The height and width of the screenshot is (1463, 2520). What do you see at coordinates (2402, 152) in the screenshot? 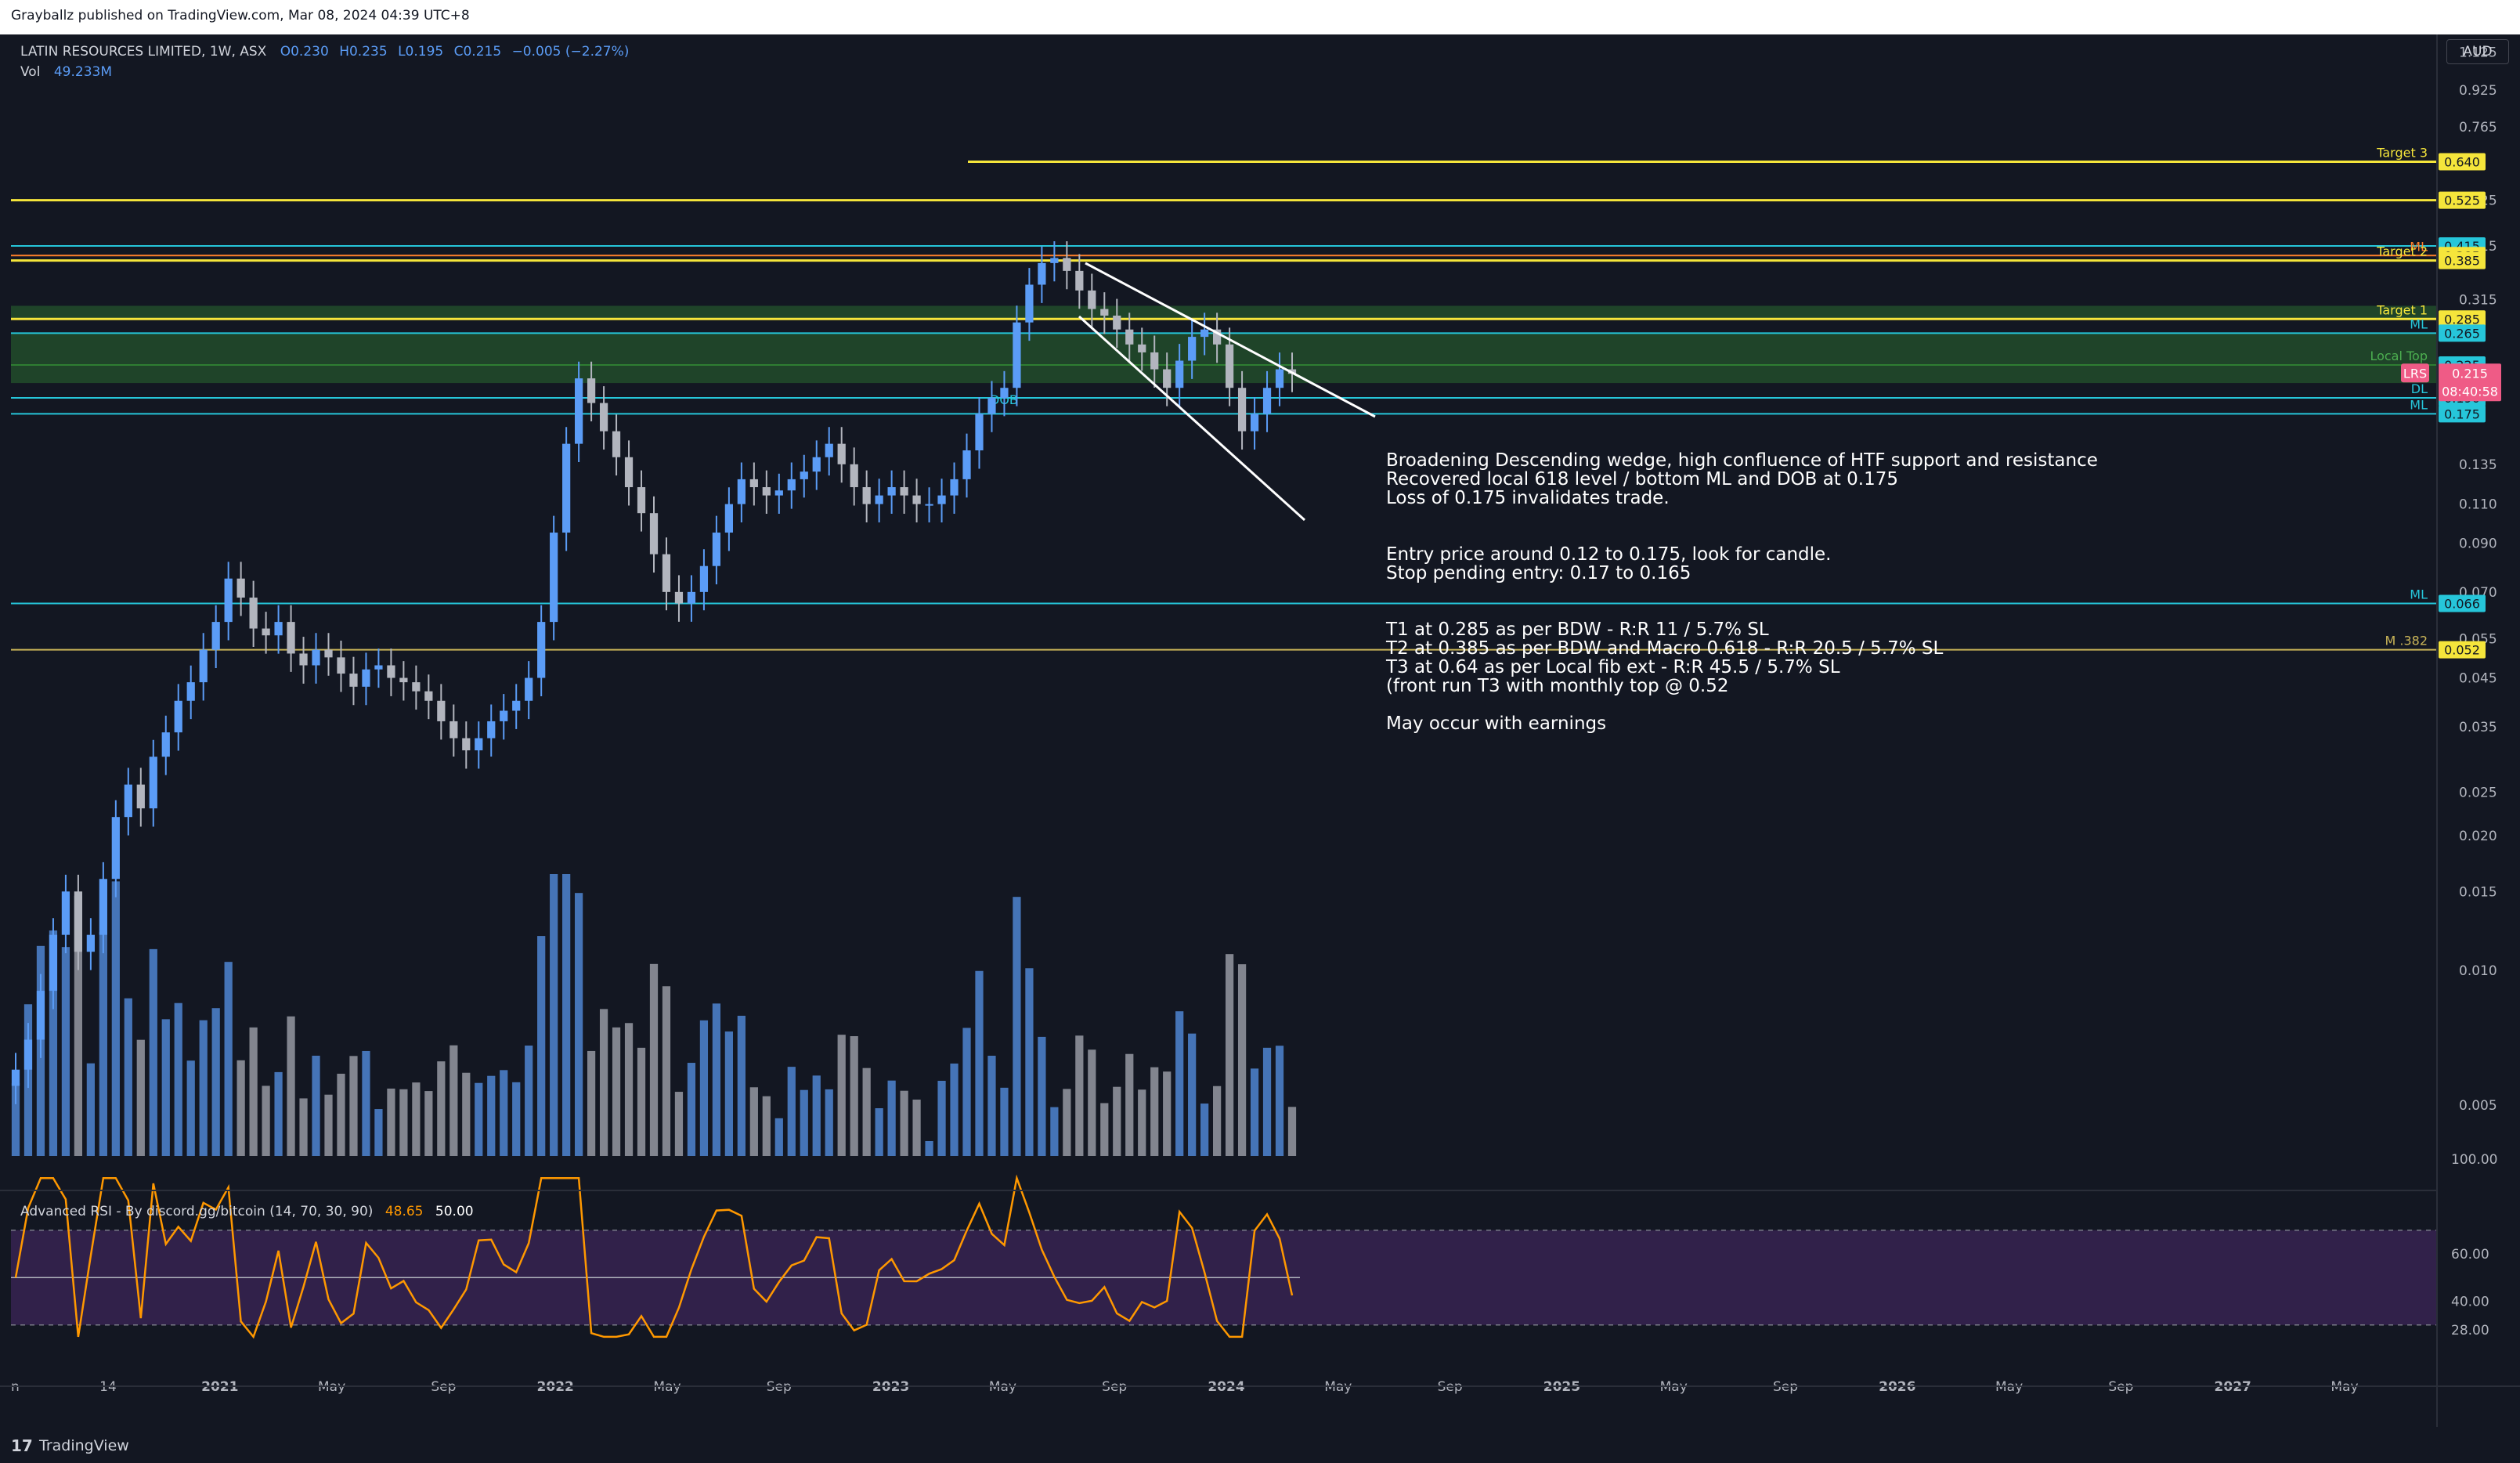
I see `level-label: Target 3` at bounding box center [2402, 152].